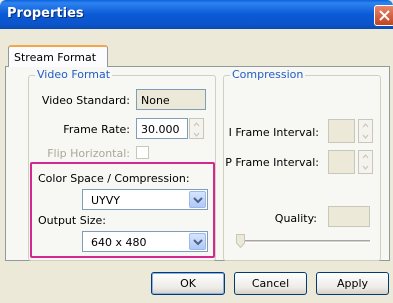 This screenshot has height=303, width=393. Describe the element at coordinates (303, 241) in the screenshot. I see `quality-slider-track` at that location.